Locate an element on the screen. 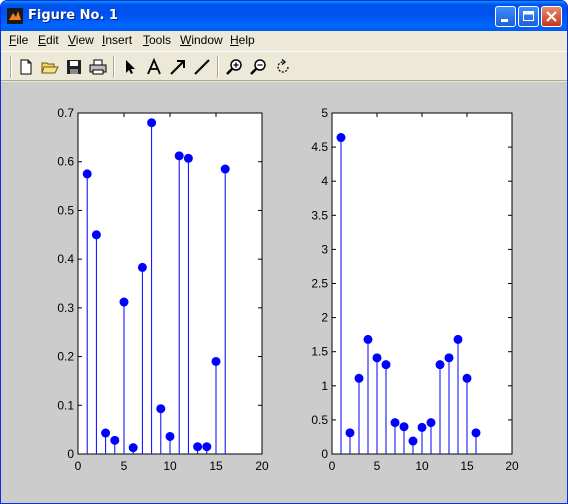 The height and width of the screenshot is (504, 568). y-tick-label: 0.2 is located at coordinates (65, 357).